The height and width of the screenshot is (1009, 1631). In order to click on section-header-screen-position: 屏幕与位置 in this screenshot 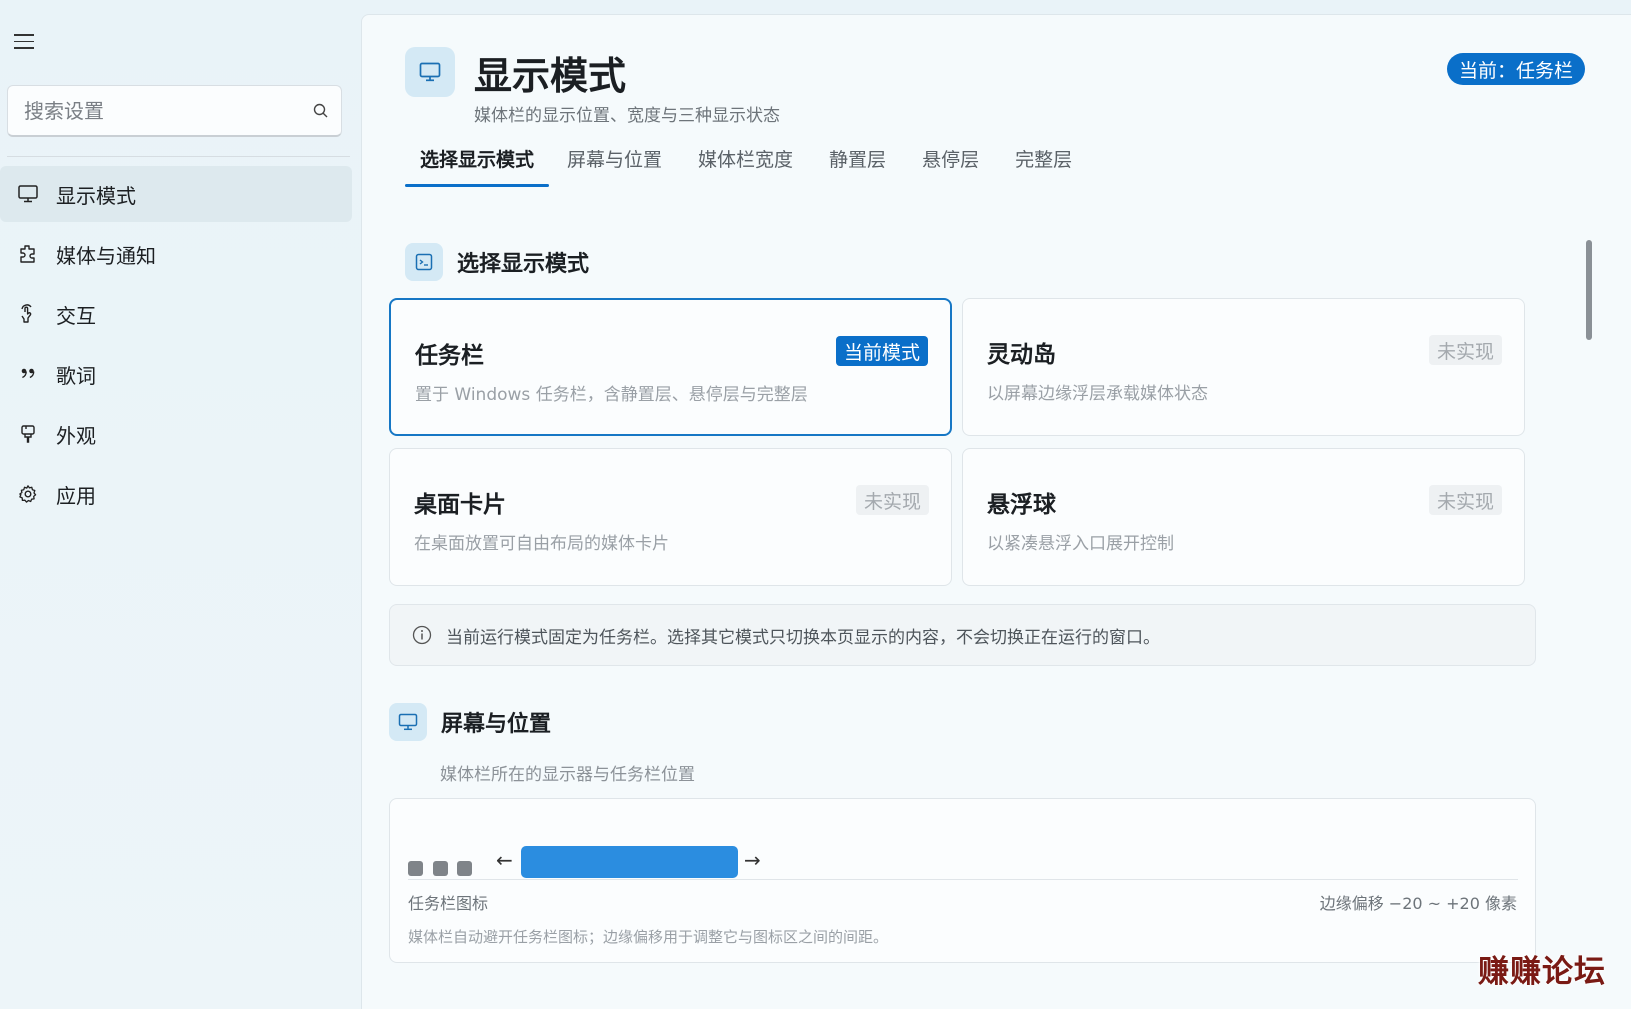, I will do `click(470, 722)`.